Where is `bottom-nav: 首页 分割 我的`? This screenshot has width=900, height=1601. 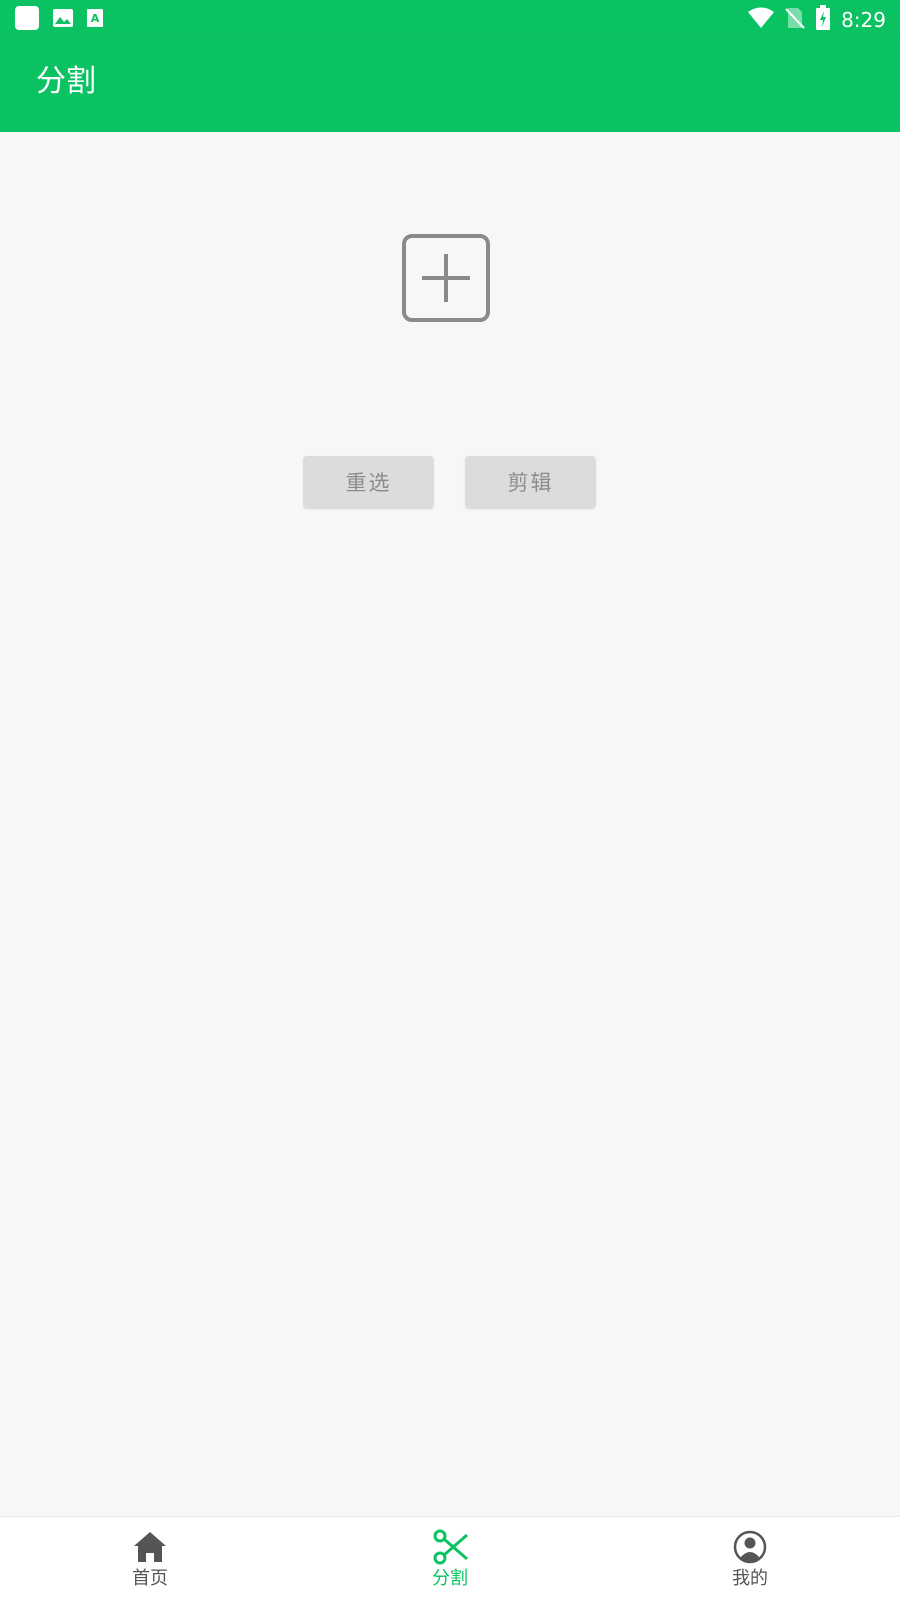 bottom-nav: 首页 分割 我的 is located at coordinates (450, 1558).